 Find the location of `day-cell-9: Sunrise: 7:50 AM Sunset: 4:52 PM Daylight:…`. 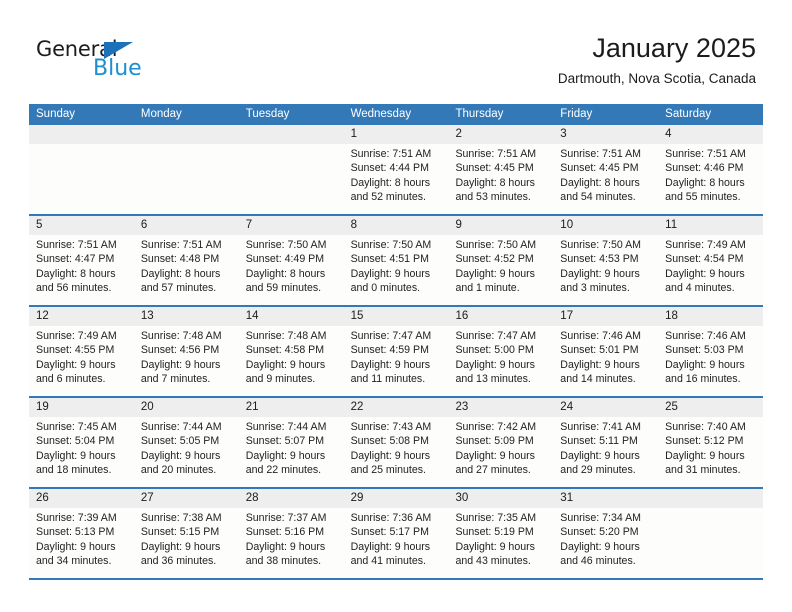

day-cell-9: Sunrise: 7:50 AM Sunset: 4:52 PM Daylight:… is located at coordinates (500, 270).